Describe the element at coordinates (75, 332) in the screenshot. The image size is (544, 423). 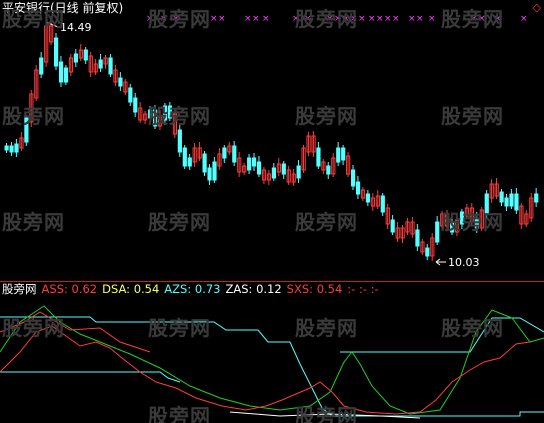
I see `sxs-line` at that location.